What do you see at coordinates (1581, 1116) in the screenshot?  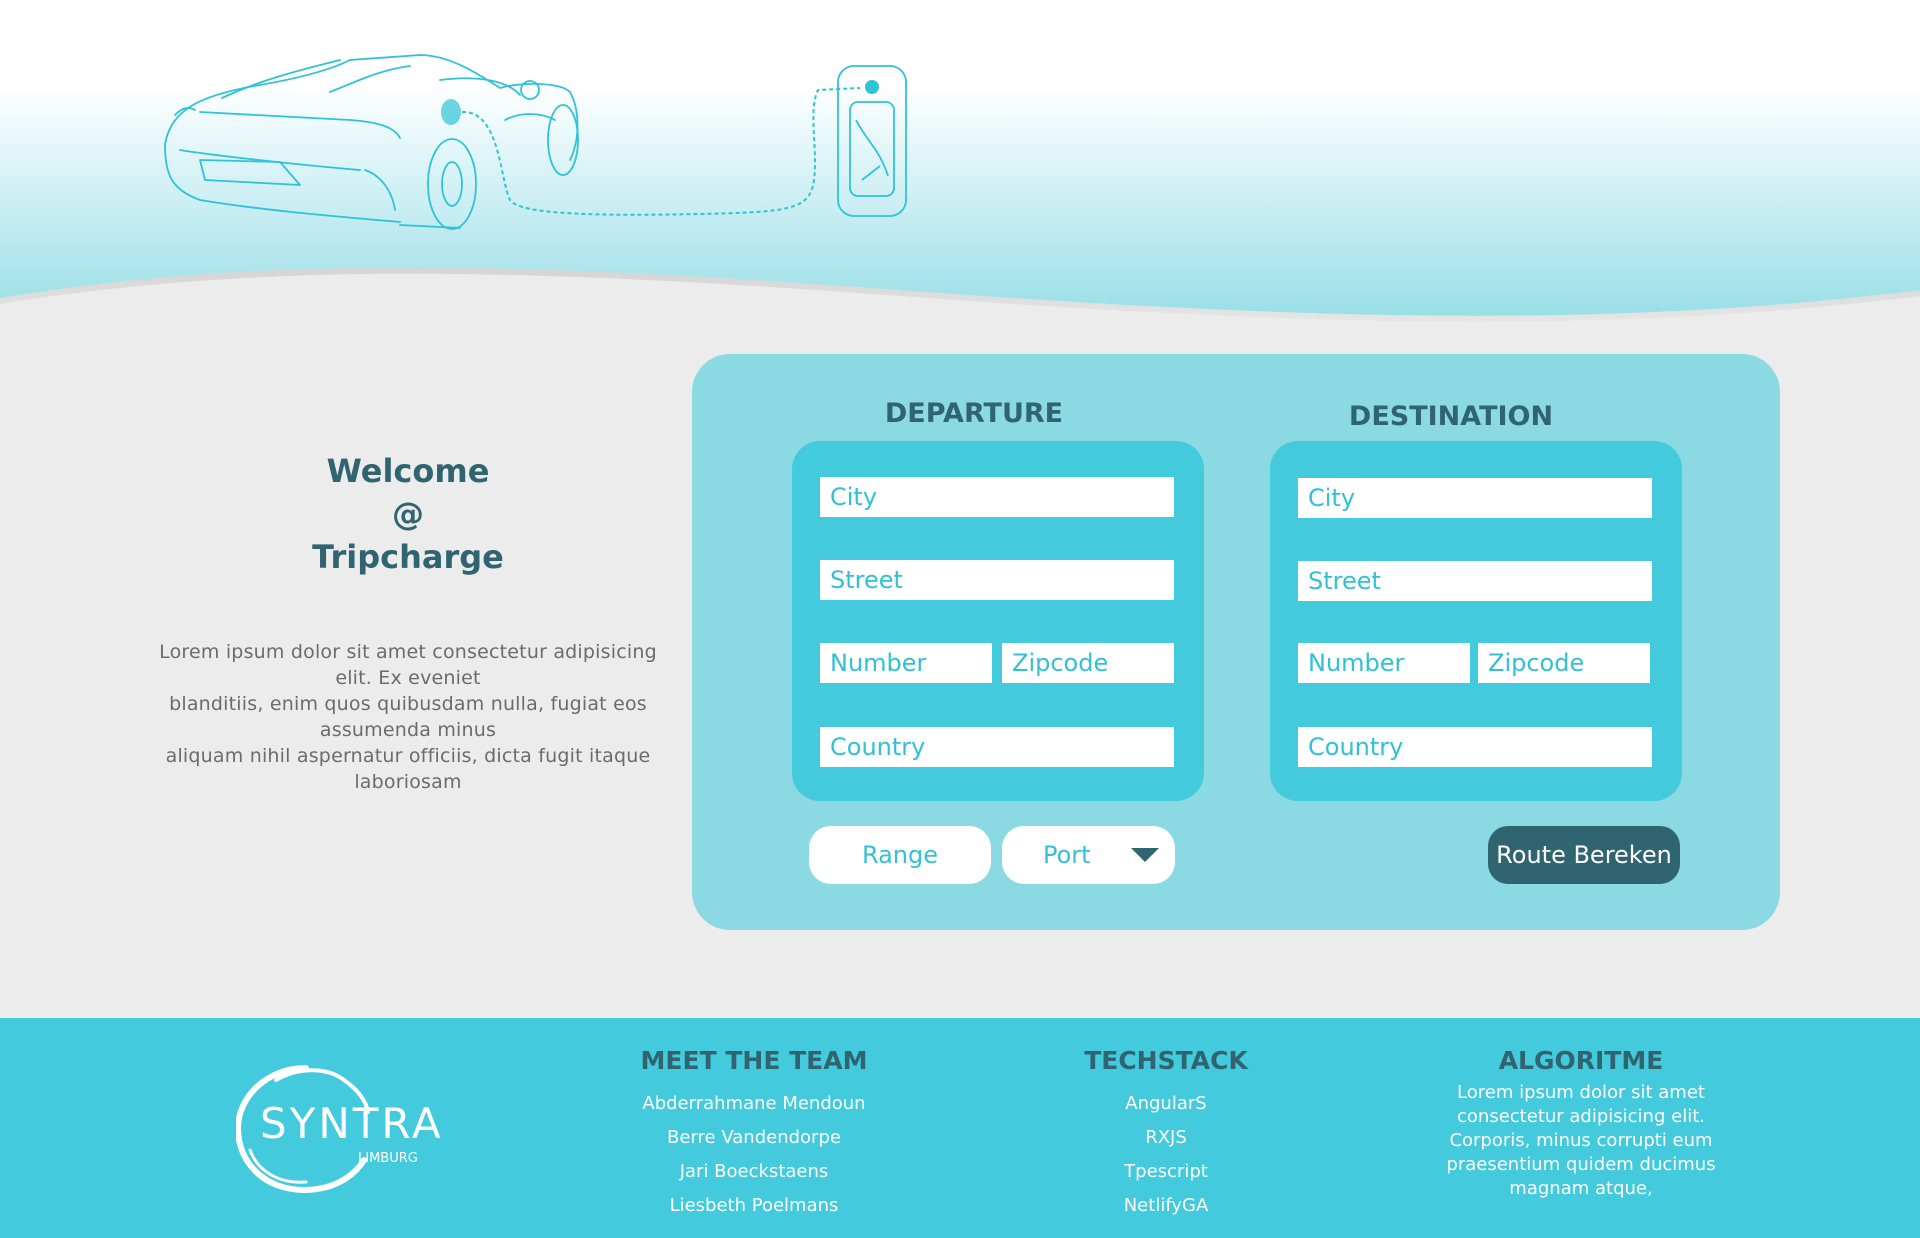 I see `algoritme-line: consectetur adipisicing elit.` at bounding box center [1581, 1116].